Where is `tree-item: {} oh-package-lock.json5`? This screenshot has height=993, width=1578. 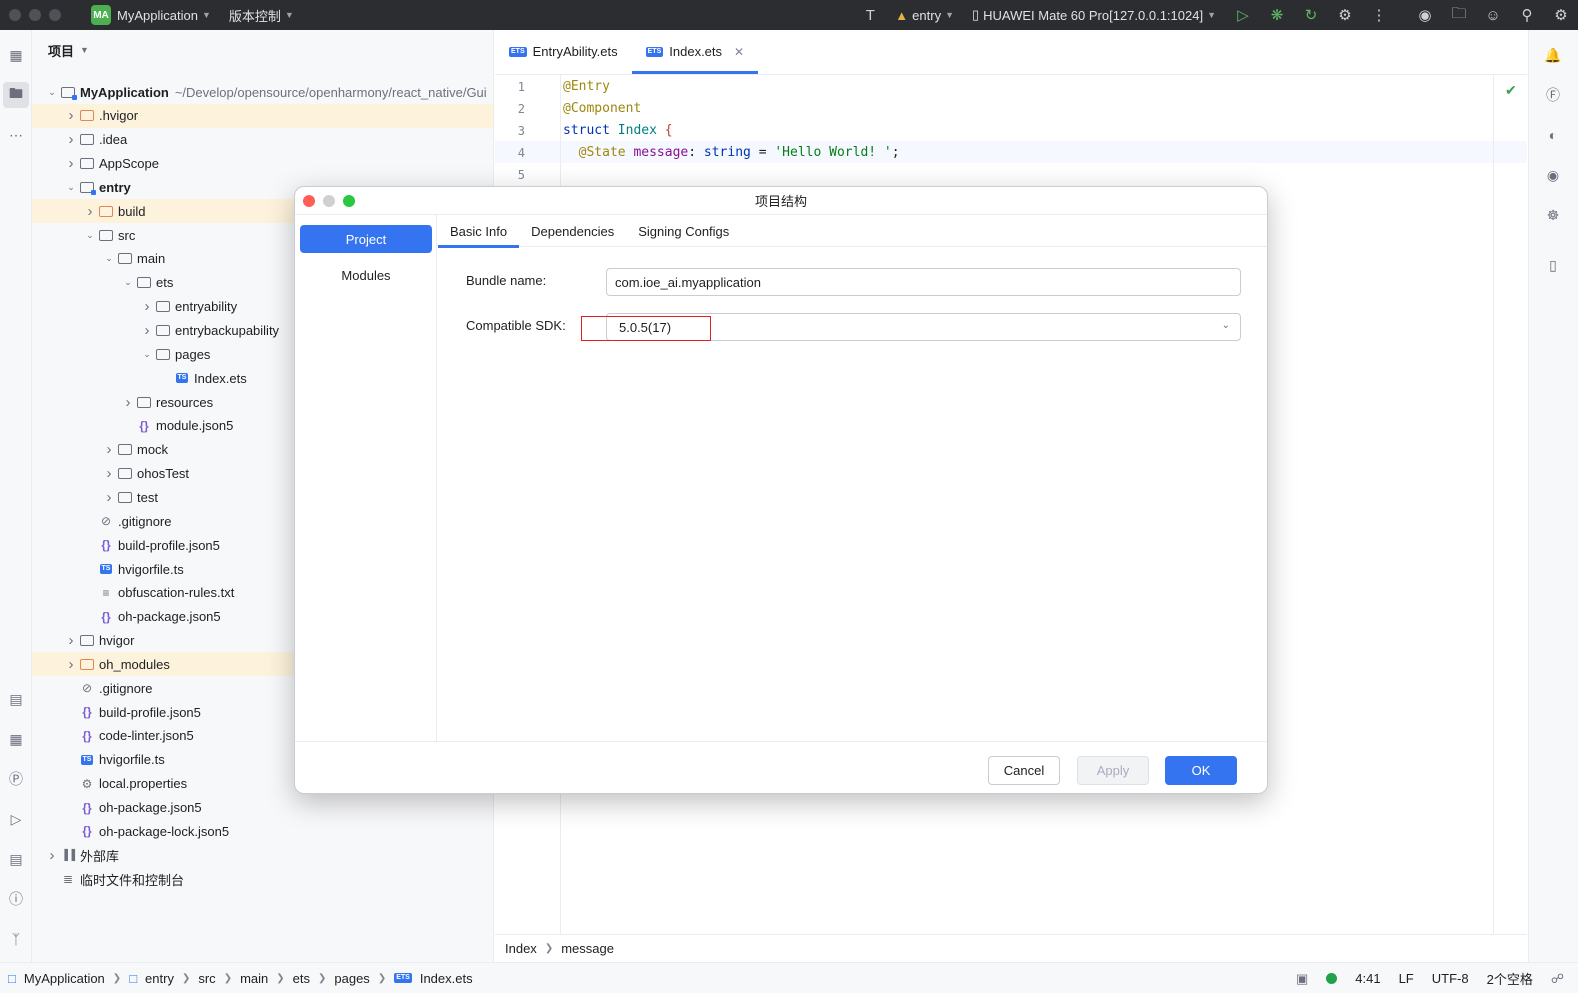 tree-item: {} oh-package-lock.json5 is located at coordinates (262, 831).